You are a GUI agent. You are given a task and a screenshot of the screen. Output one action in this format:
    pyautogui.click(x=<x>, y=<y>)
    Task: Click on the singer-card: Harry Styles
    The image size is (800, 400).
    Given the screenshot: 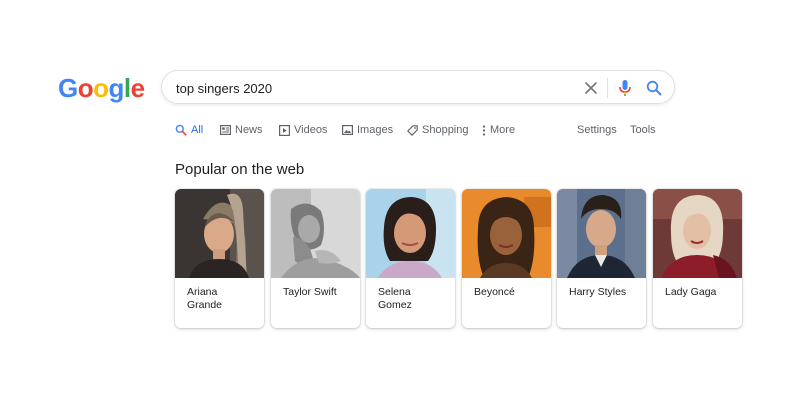 What is the action you would take?
    pyautogui.click(x=601, y=258)
    